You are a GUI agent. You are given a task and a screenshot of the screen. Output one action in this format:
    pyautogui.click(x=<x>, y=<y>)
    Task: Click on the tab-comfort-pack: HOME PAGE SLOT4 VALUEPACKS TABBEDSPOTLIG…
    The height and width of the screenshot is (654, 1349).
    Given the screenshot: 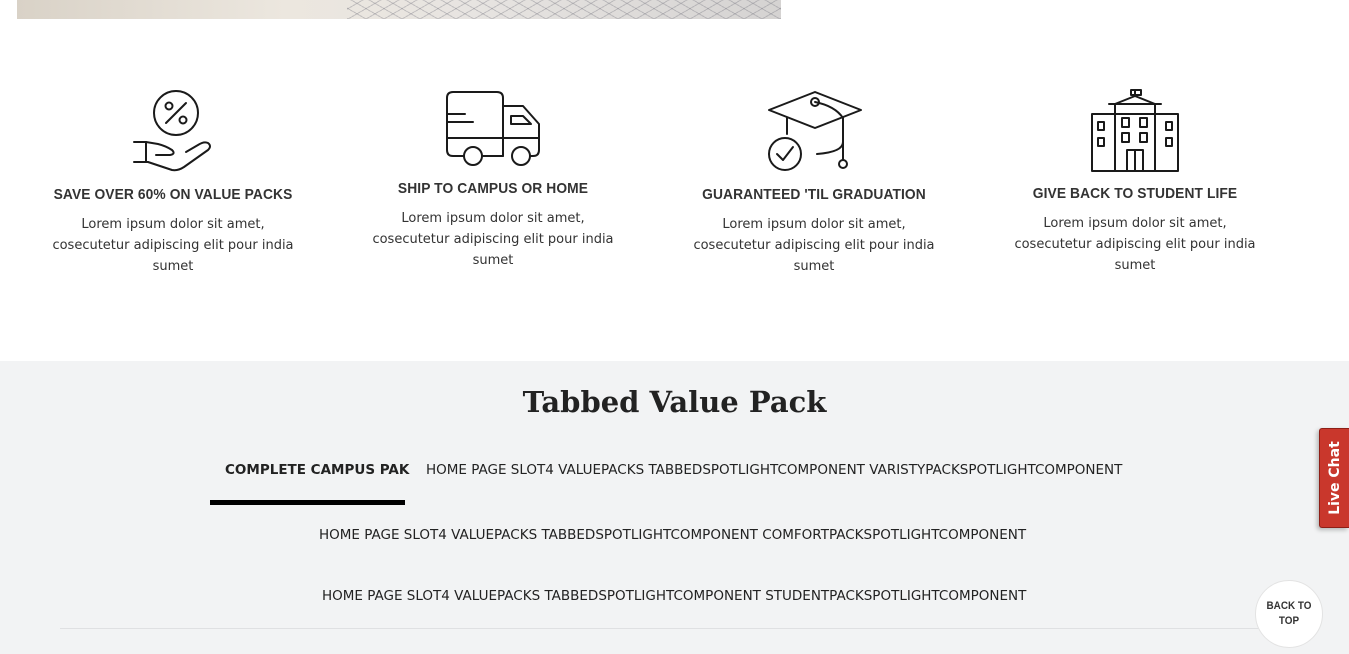 What is the action you would take?
    pyautogui.click(x=672, y=535)
    